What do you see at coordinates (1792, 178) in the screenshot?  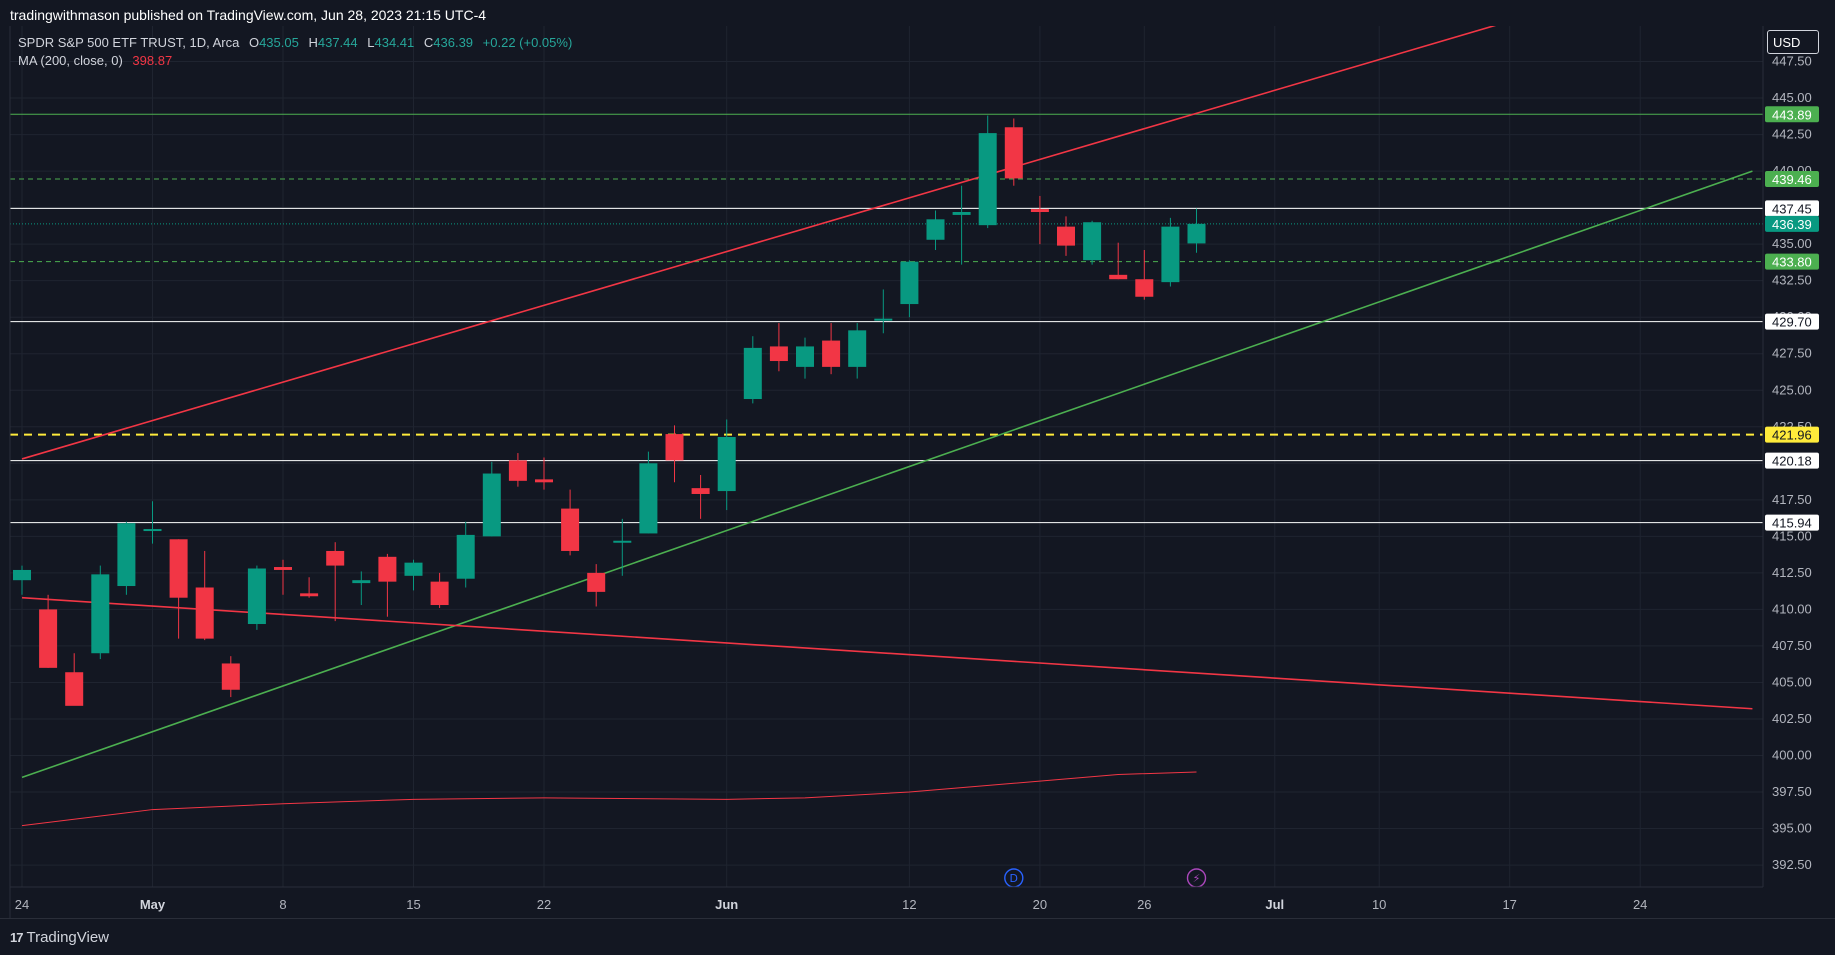 I see `price-label-439.46: 439.46` at bounding box center [1792, 178].